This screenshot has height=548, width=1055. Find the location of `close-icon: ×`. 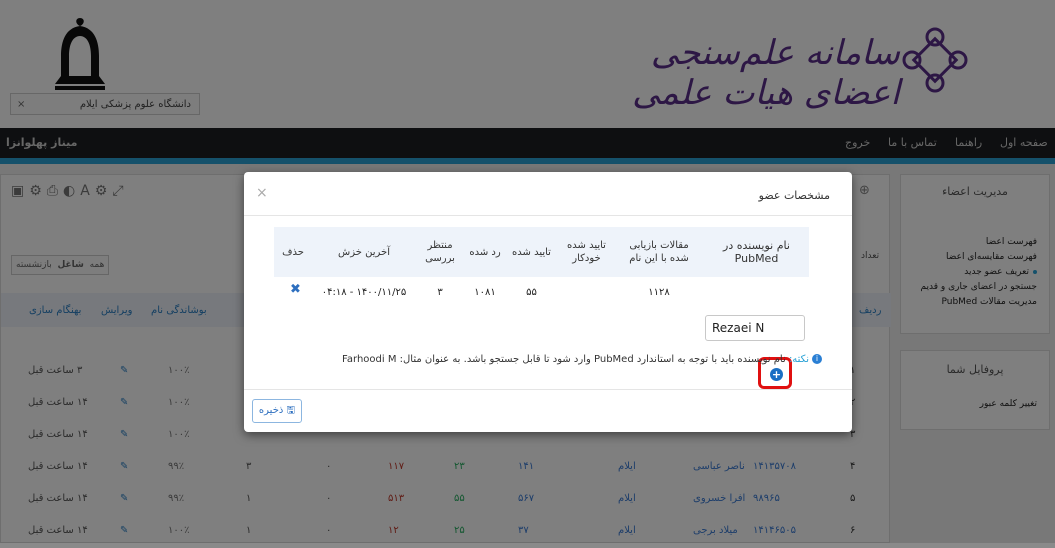

close-icon: × is located at coordinates (262, 193).